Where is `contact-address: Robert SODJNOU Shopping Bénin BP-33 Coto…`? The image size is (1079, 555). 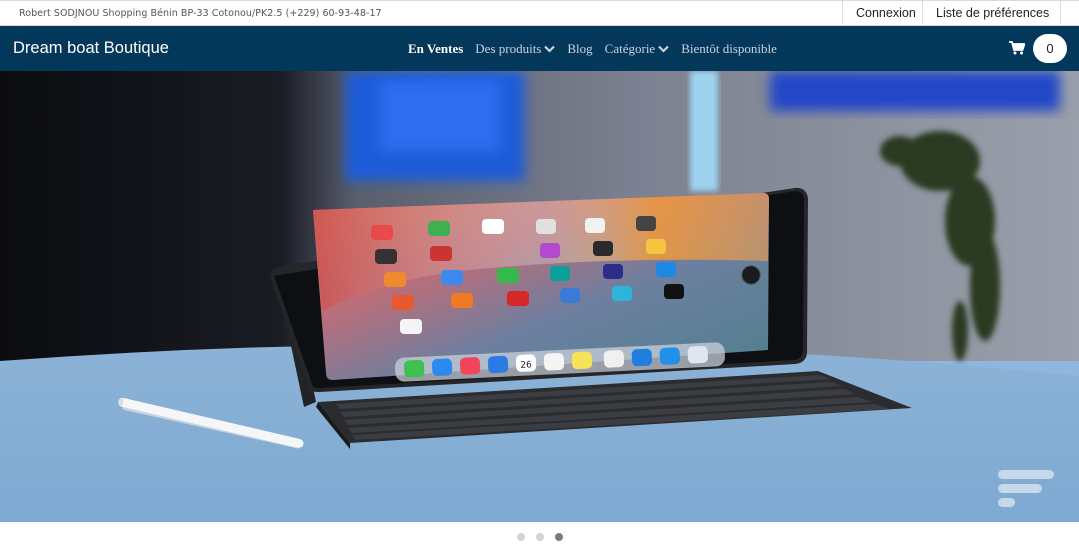
contact-address: Robert SODJNOU Shopping Bénin BP-33 Coto… is located at coordinates (200, 13).